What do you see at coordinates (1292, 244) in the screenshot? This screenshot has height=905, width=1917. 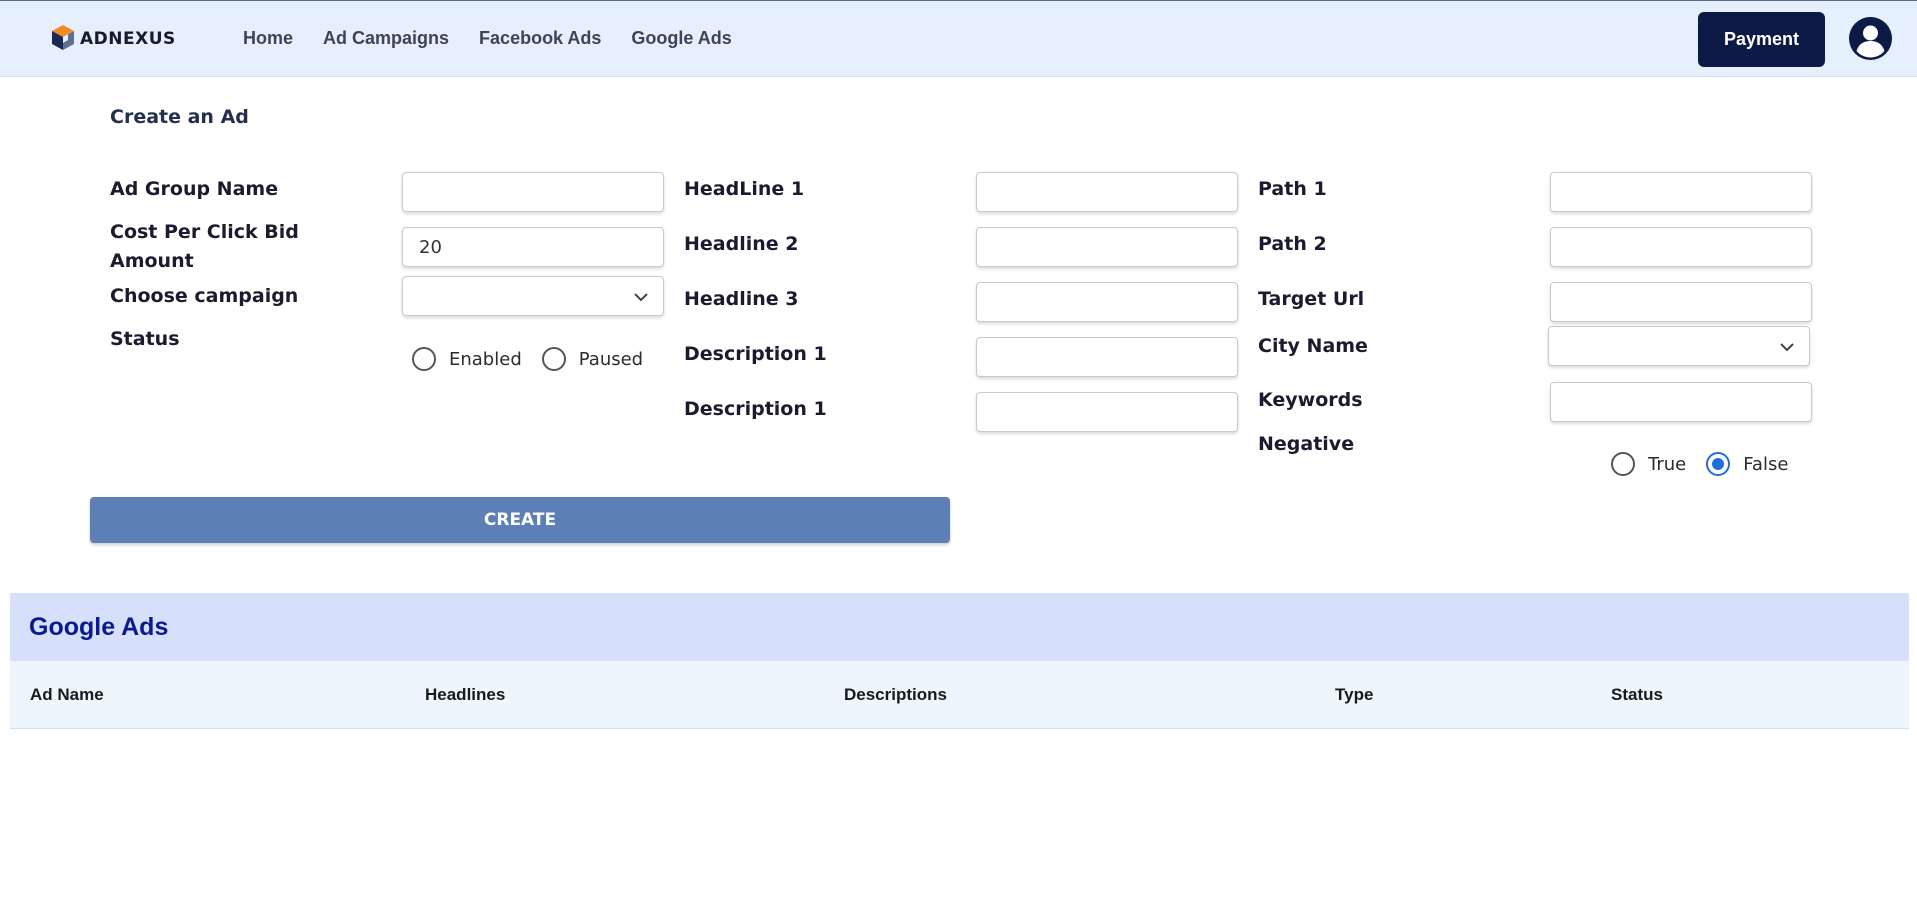 I see `path2-label: Path 2` at bounding box center [1292, 244].